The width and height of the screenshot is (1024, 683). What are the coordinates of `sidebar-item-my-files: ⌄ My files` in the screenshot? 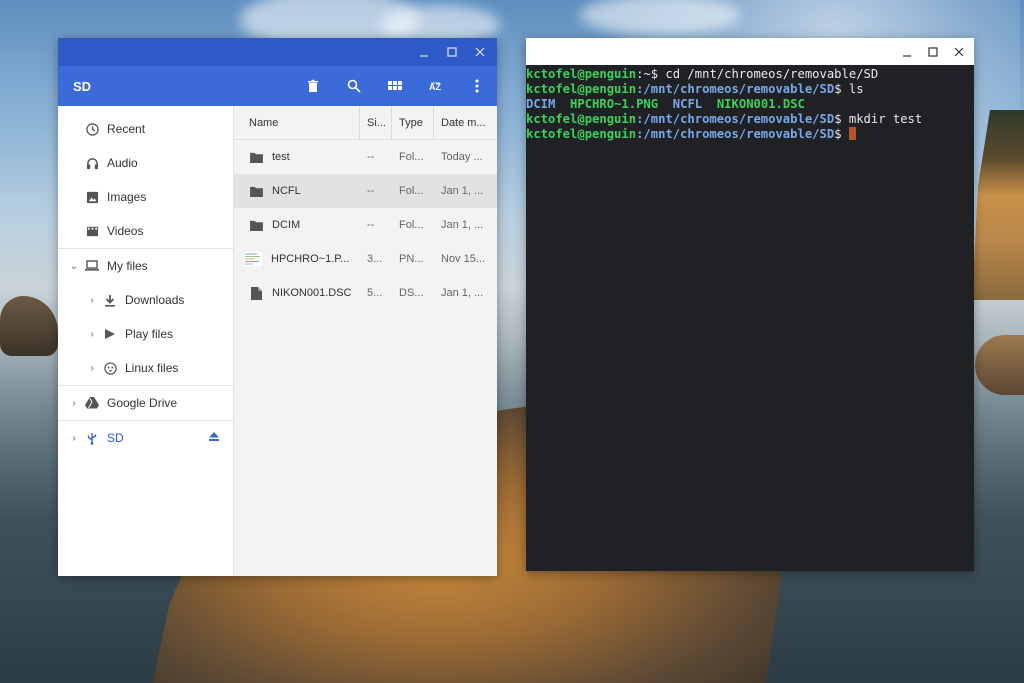 It's located at (145, 266).